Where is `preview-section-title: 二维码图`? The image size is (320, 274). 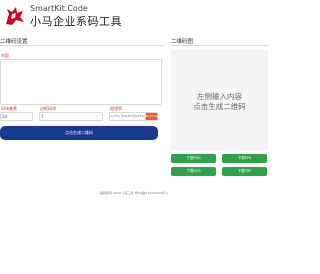
preview-section-title: 二维码图 is located at coordinates (182, 42).